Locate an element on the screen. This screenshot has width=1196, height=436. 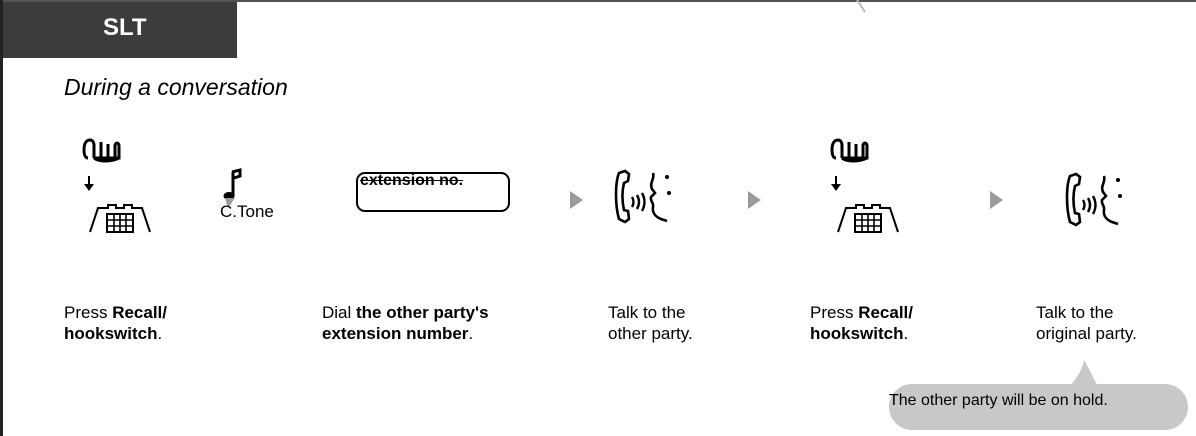
hold-note-callout: The other party will be on hold. is located at coordinates (1038, 407).